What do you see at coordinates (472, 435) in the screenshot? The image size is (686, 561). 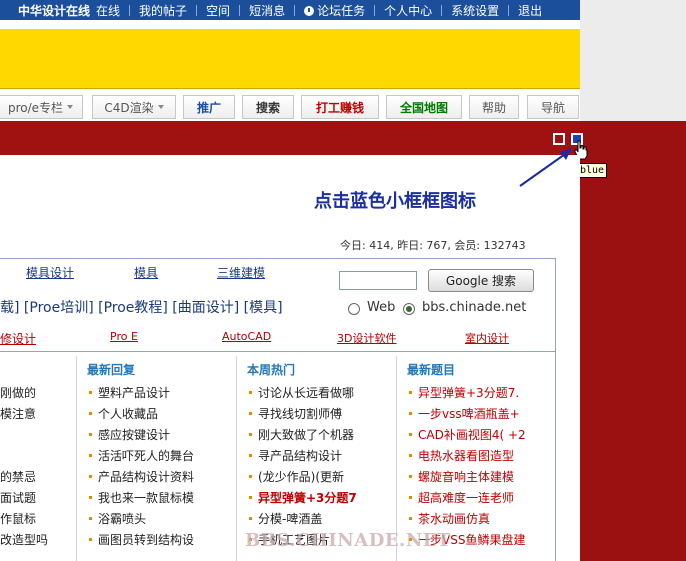 I see `list-item-label: CAD补画视图4( +2` at bounding box center [472, 435].